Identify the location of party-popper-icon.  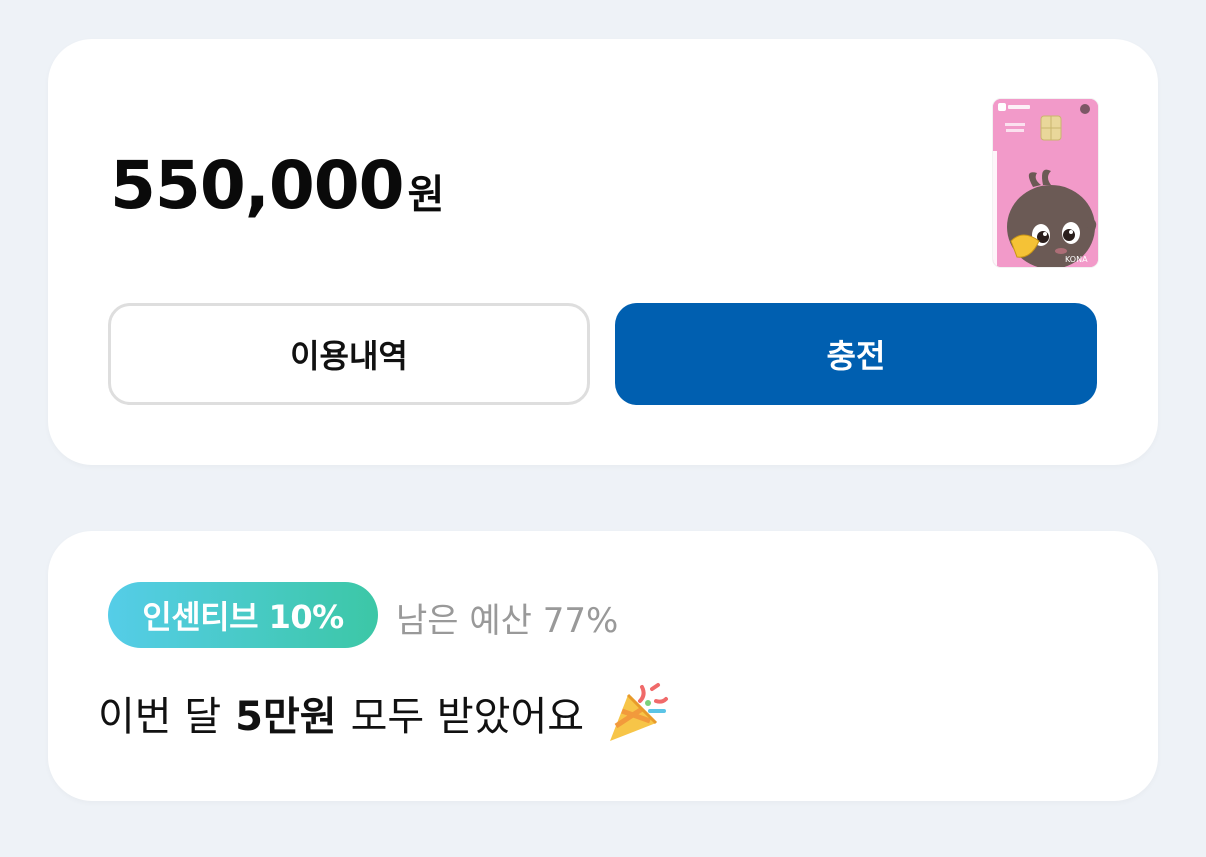
(638, 713).